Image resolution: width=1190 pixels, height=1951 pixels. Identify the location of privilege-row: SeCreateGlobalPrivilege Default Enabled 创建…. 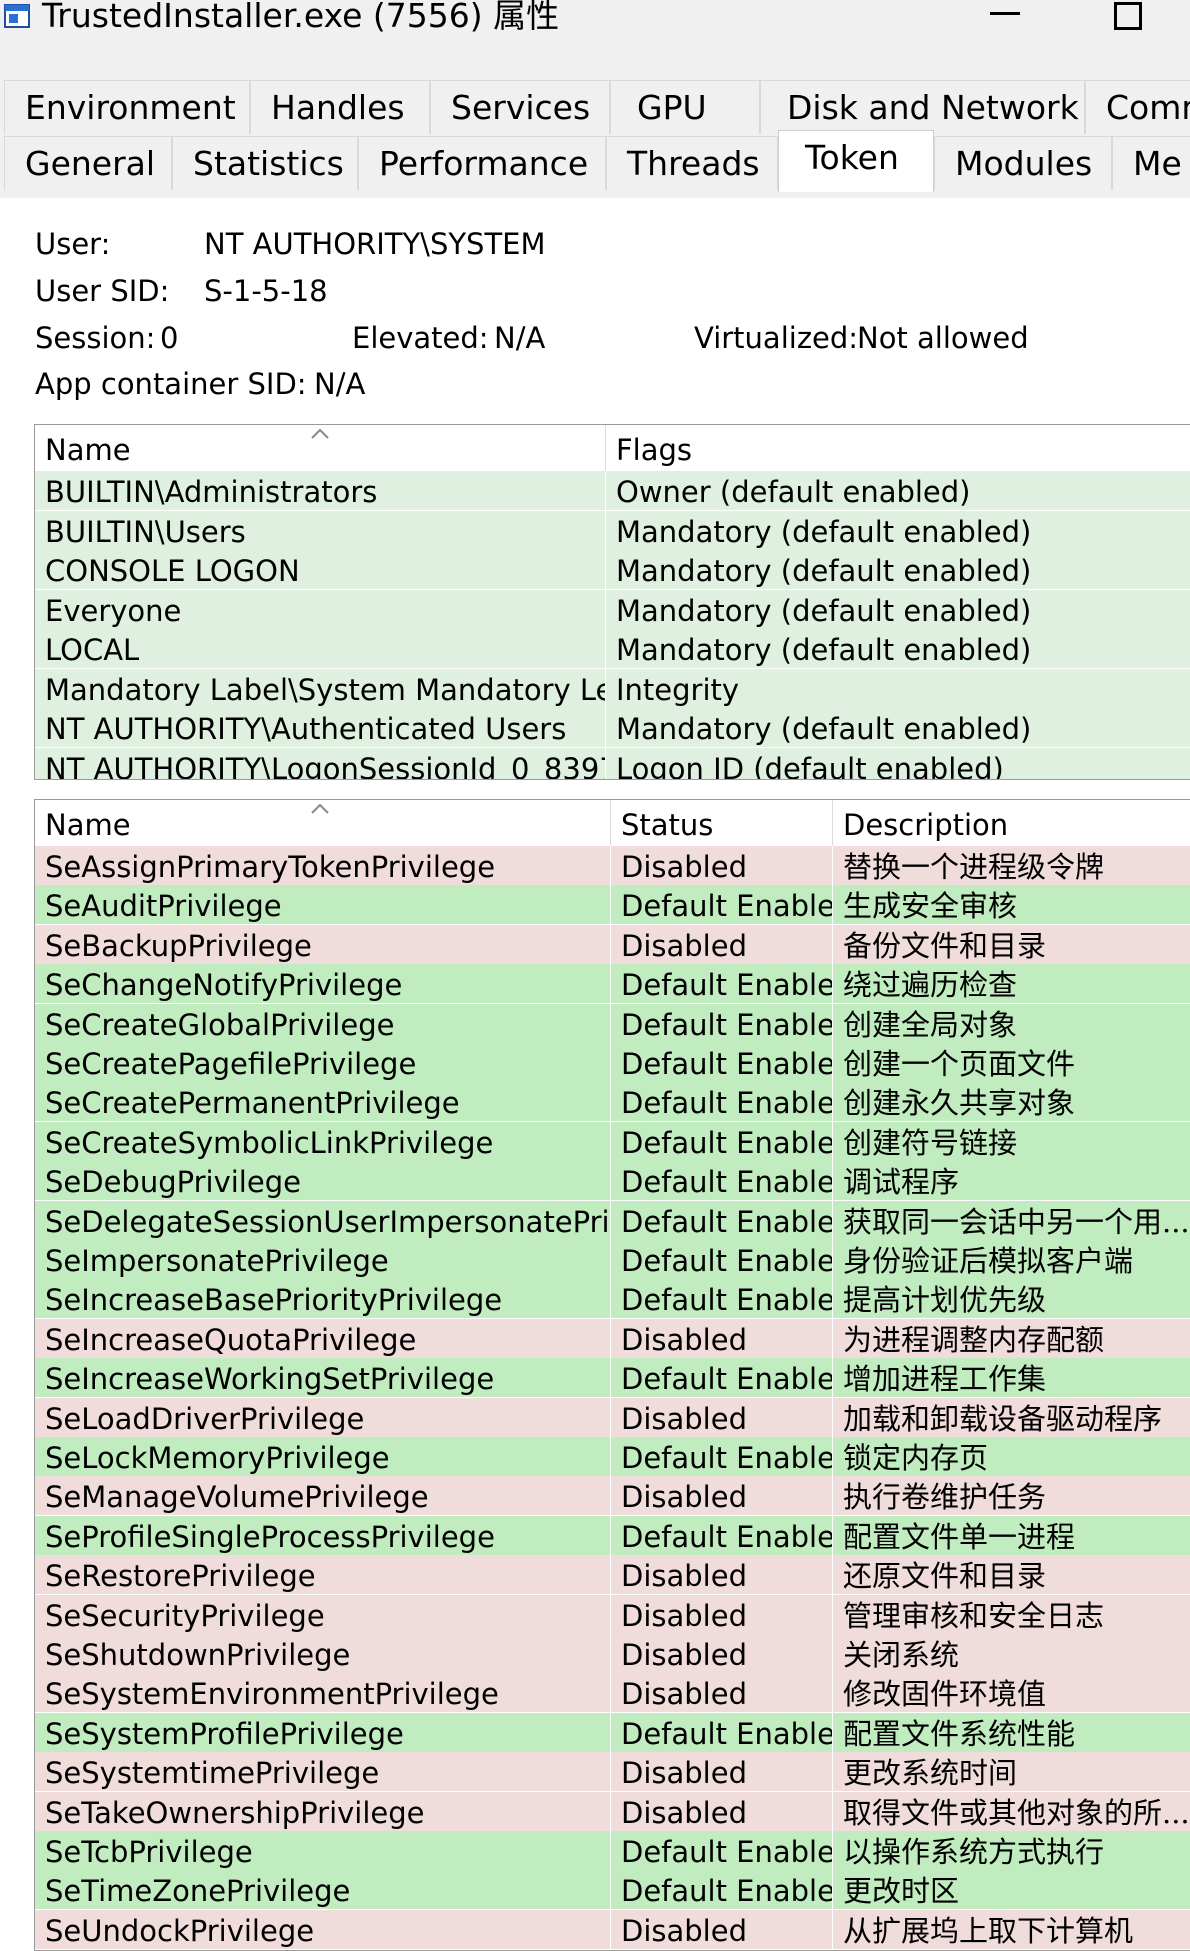
(612, 1023).